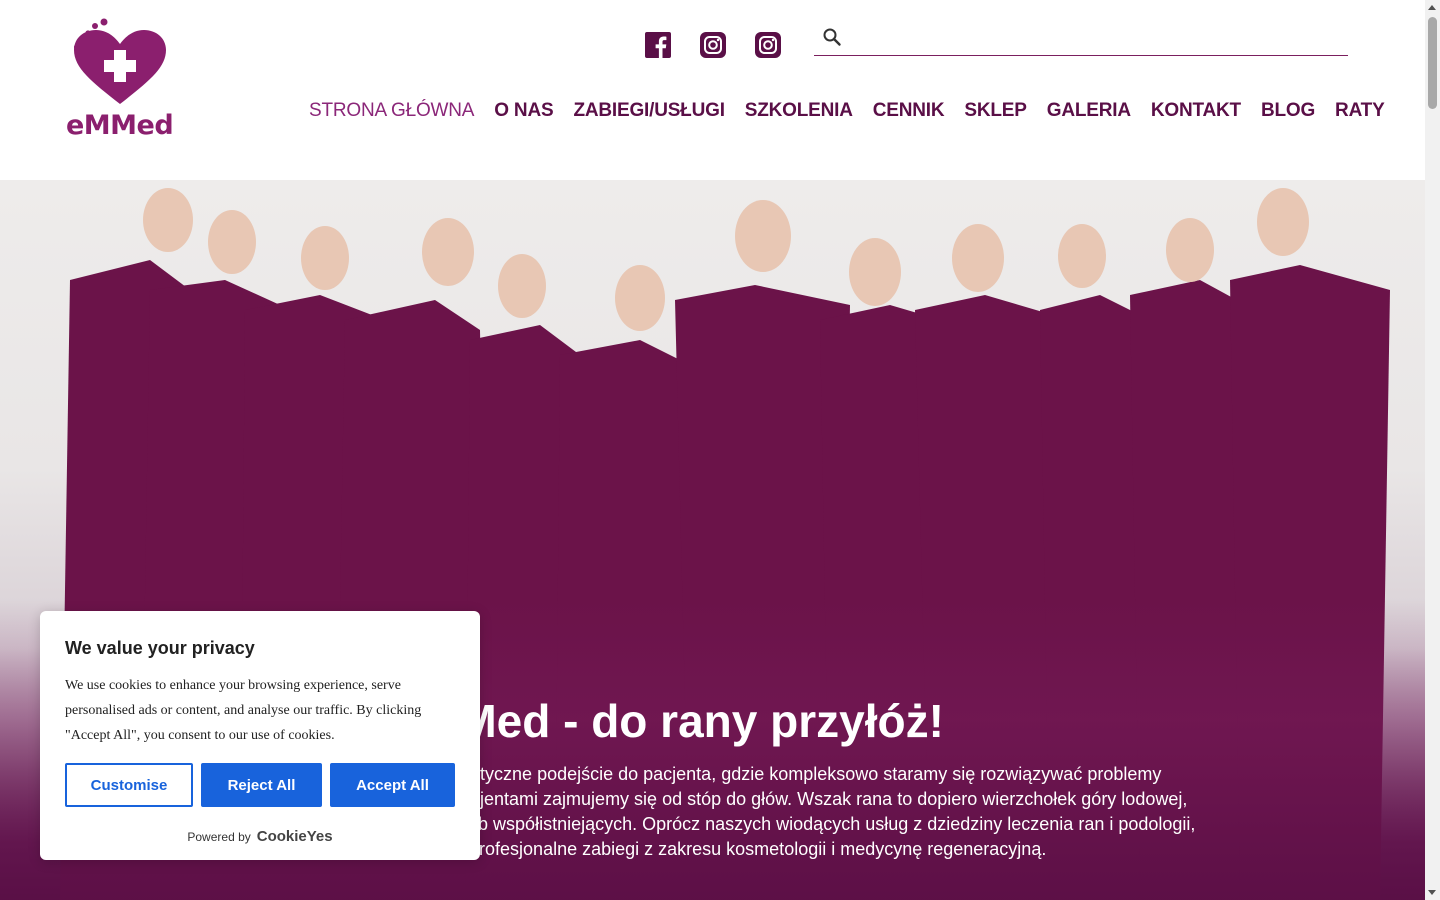 The width and height of the screenshot is (1440, 900). Describe the element at coordinates (219, 836) in the screenshot. I see `powered-by-label: Powered by` at that location.